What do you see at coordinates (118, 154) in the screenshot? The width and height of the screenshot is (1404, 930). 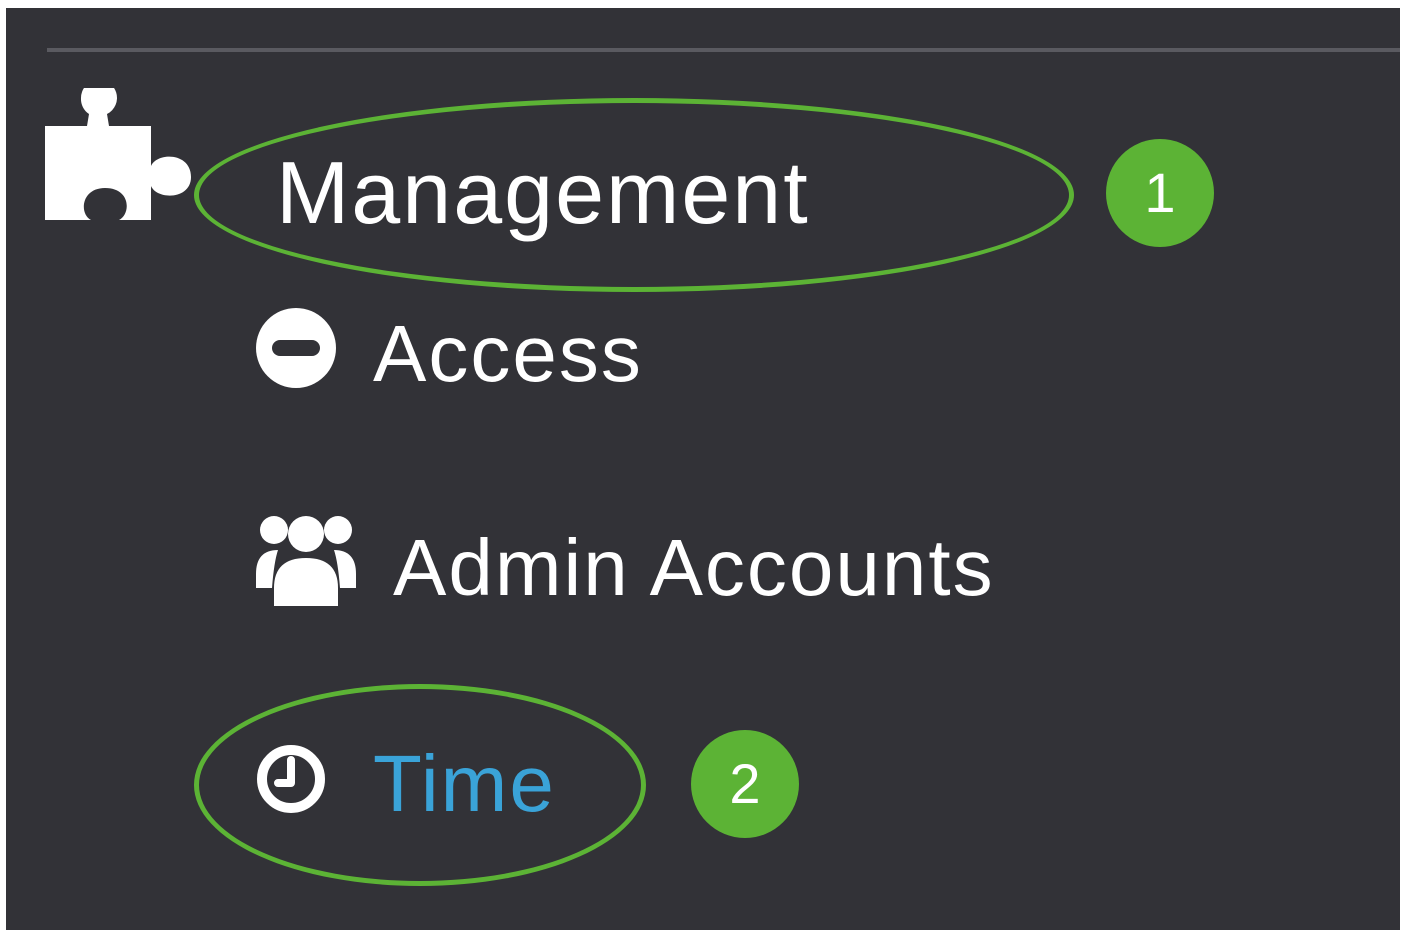 I see `puzzle-icon` at bounding box center [118, 154].